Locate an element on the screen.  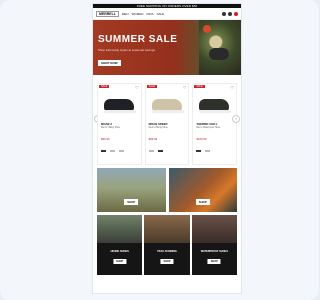
product-price: $89.99 is located at coordinates (153, 139).